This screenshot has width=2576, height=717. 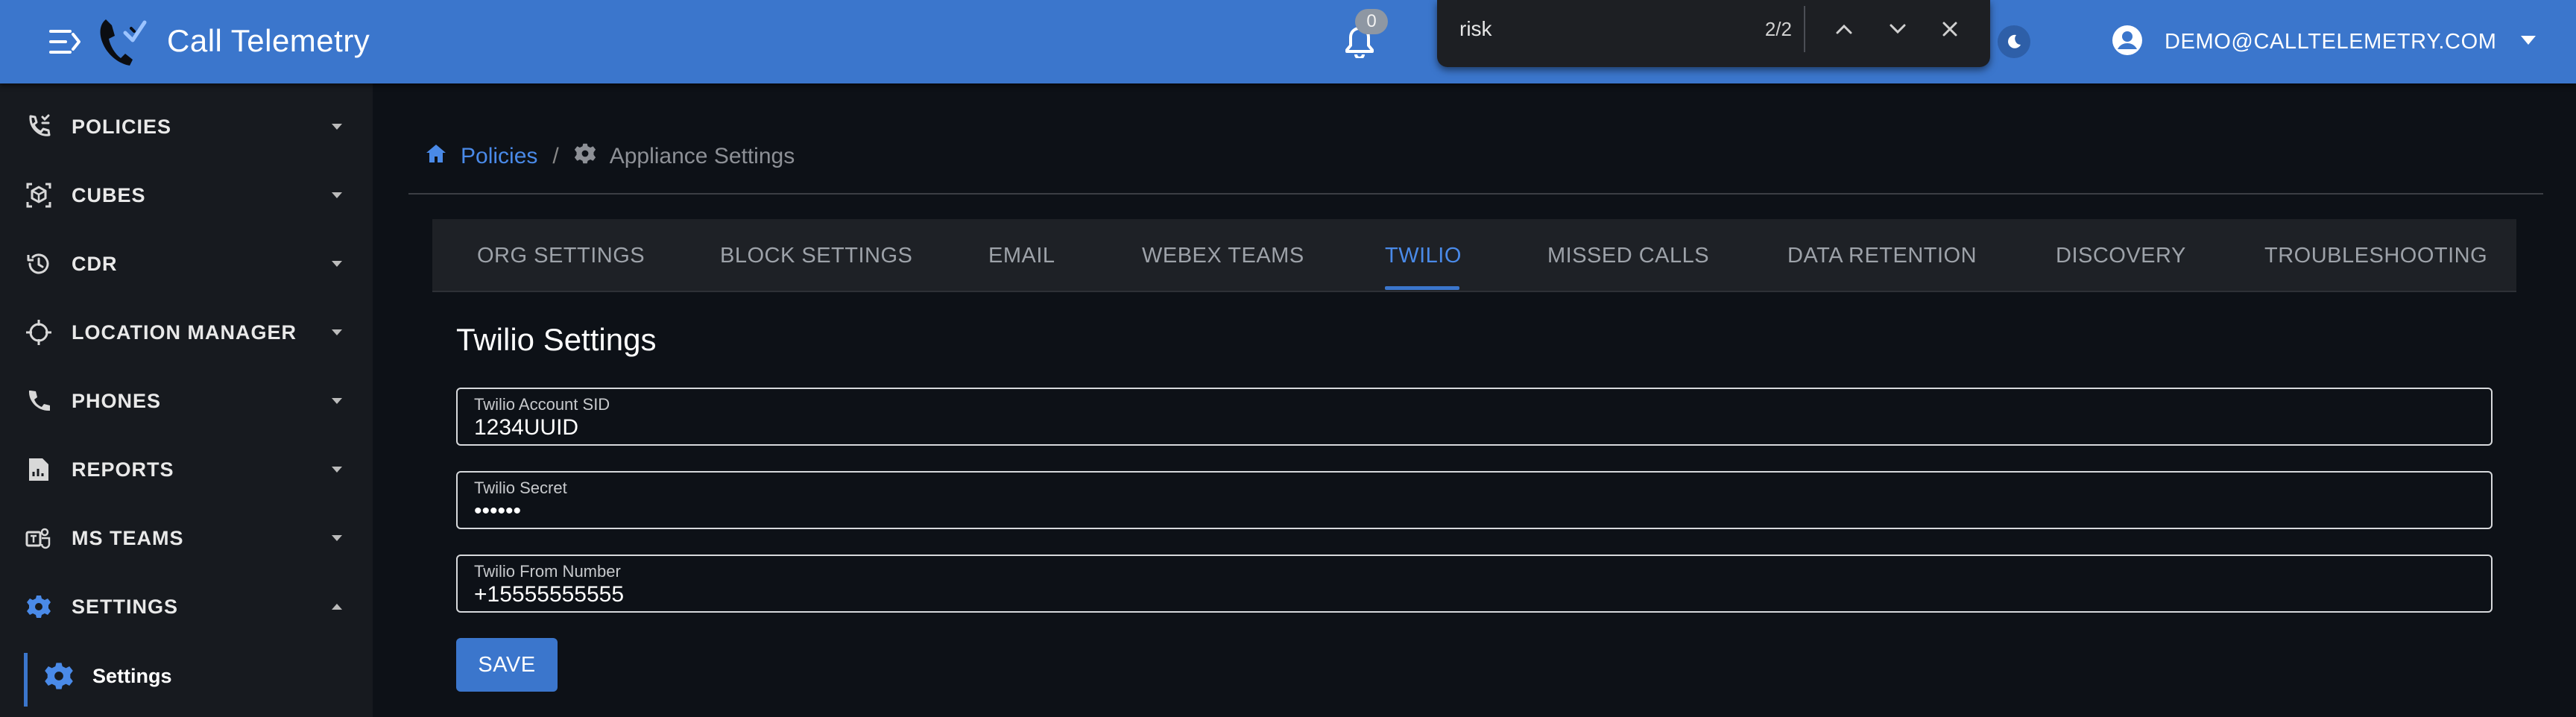 What do you see at coordinates (123, 469) in the screenshot?
I see `sidebar-item-label: REPORTS` at bounding box center [123, 469].